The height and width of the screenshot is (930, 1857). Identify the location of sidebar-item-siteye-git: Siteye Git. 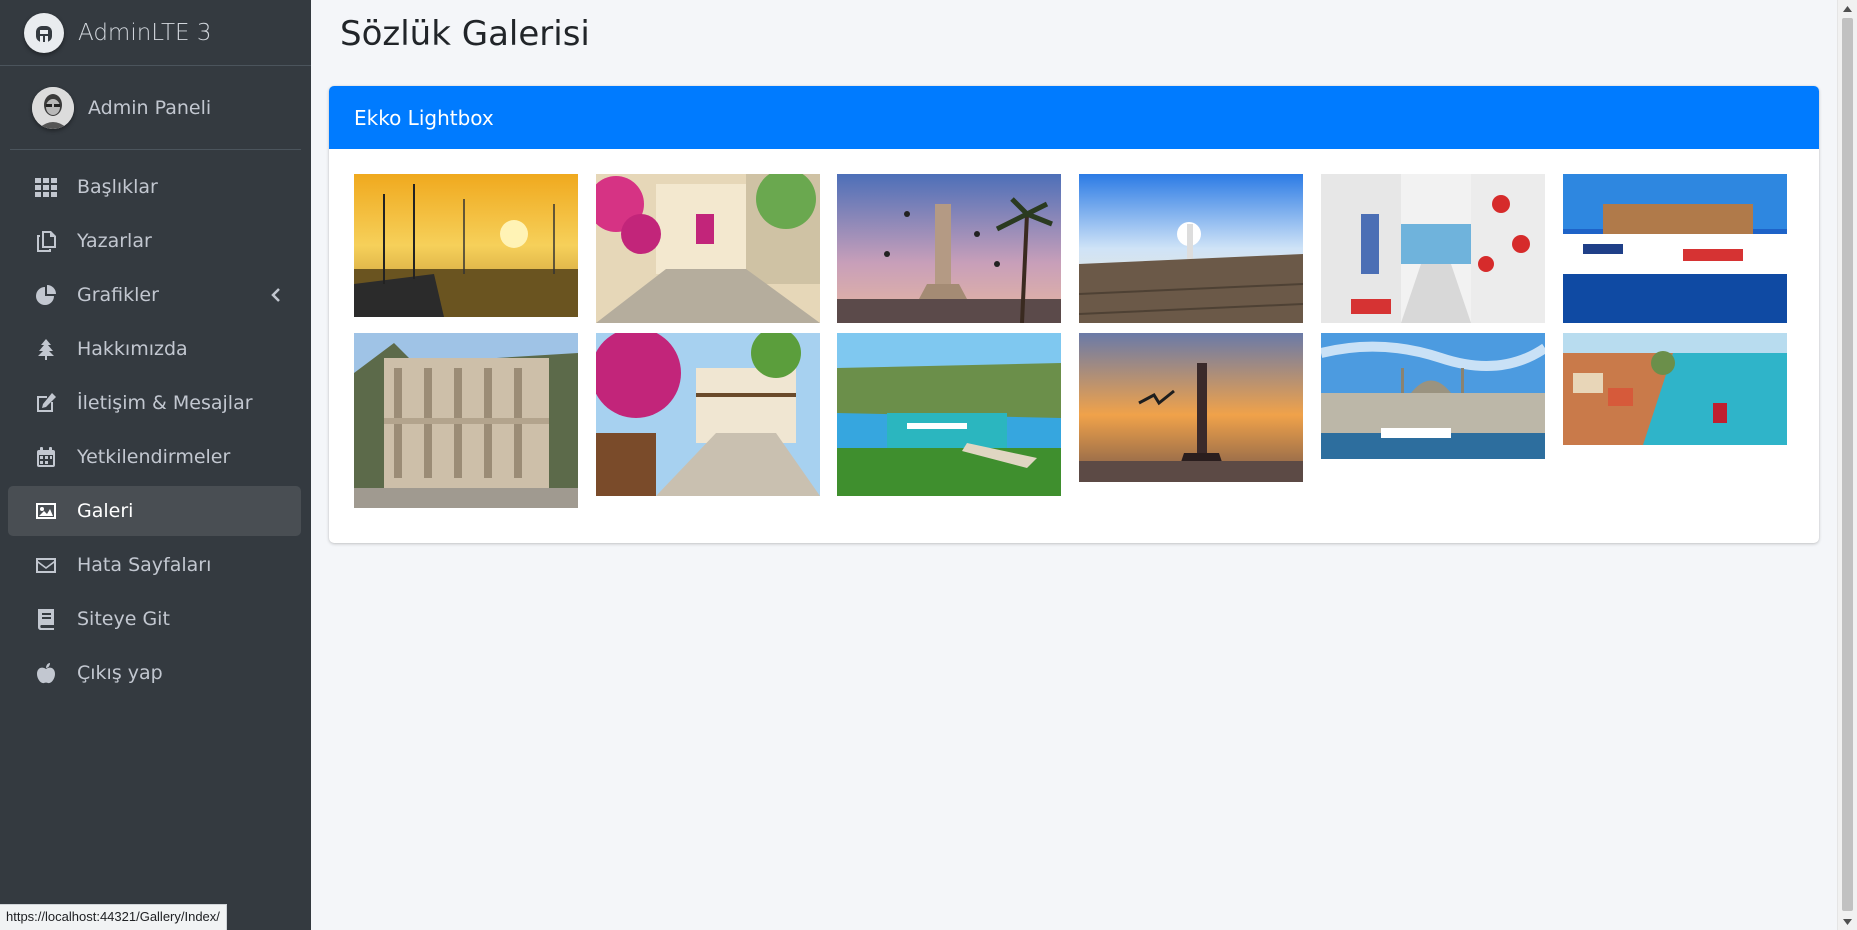
(154, 619).